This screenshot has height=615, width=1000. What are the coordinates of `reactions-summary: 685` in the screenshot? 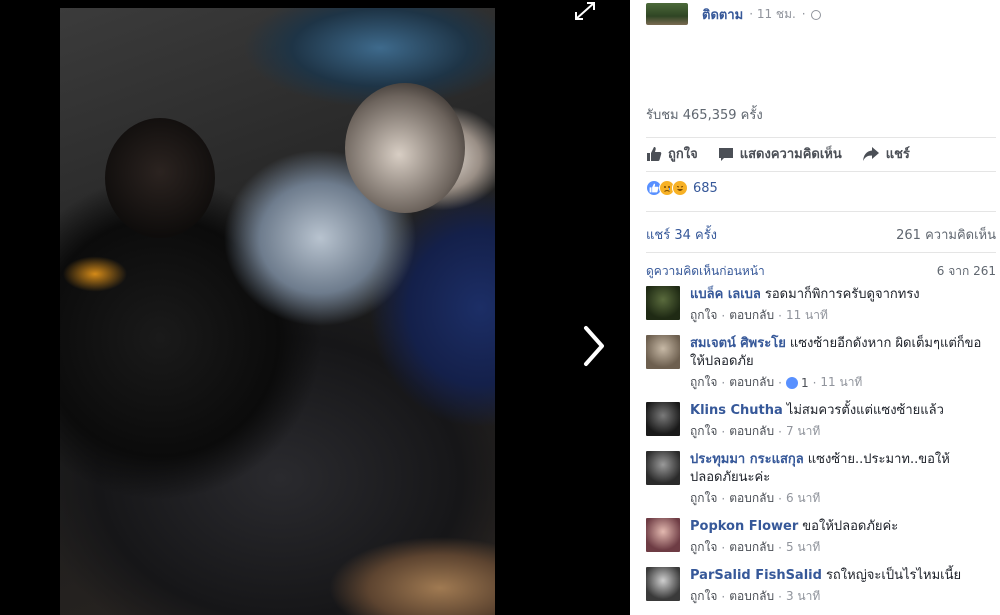 It's located at (682, 188).